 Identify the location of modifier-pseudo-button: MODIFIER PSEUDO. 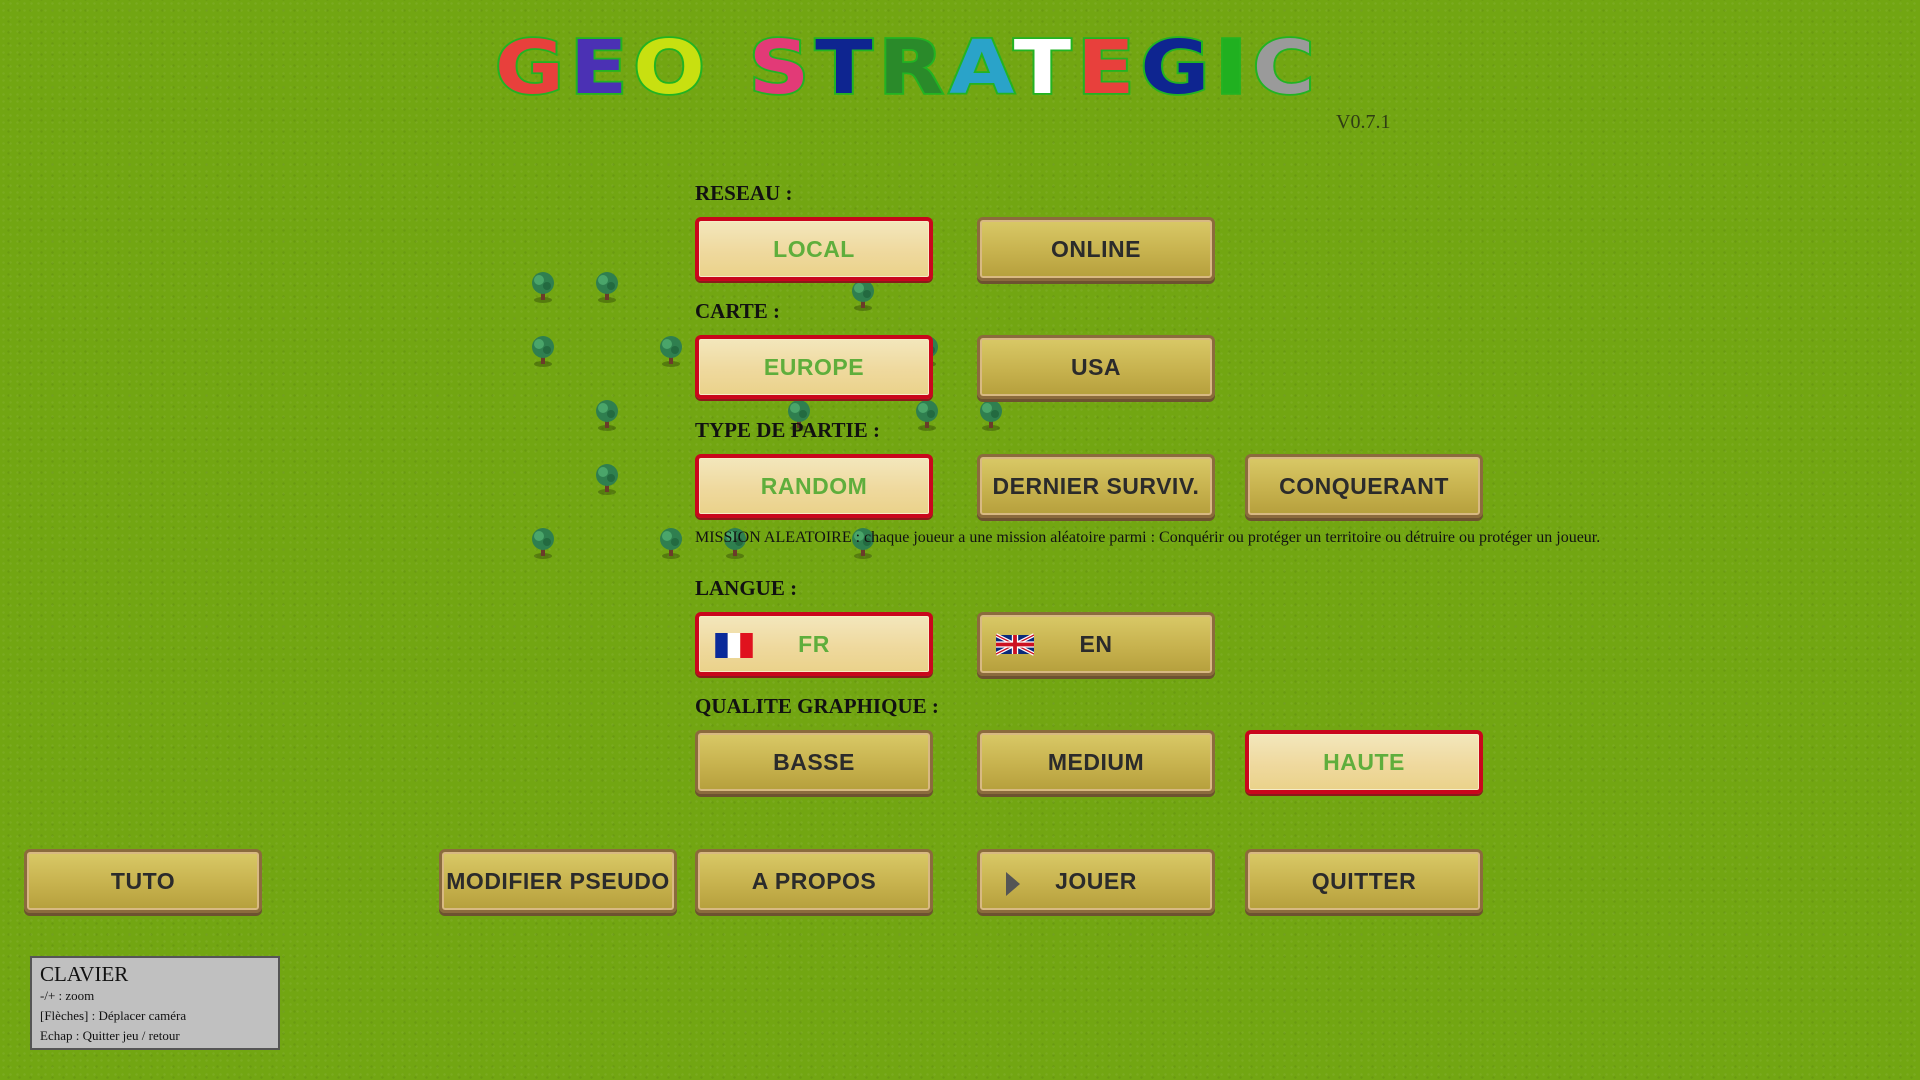
(558, 881).